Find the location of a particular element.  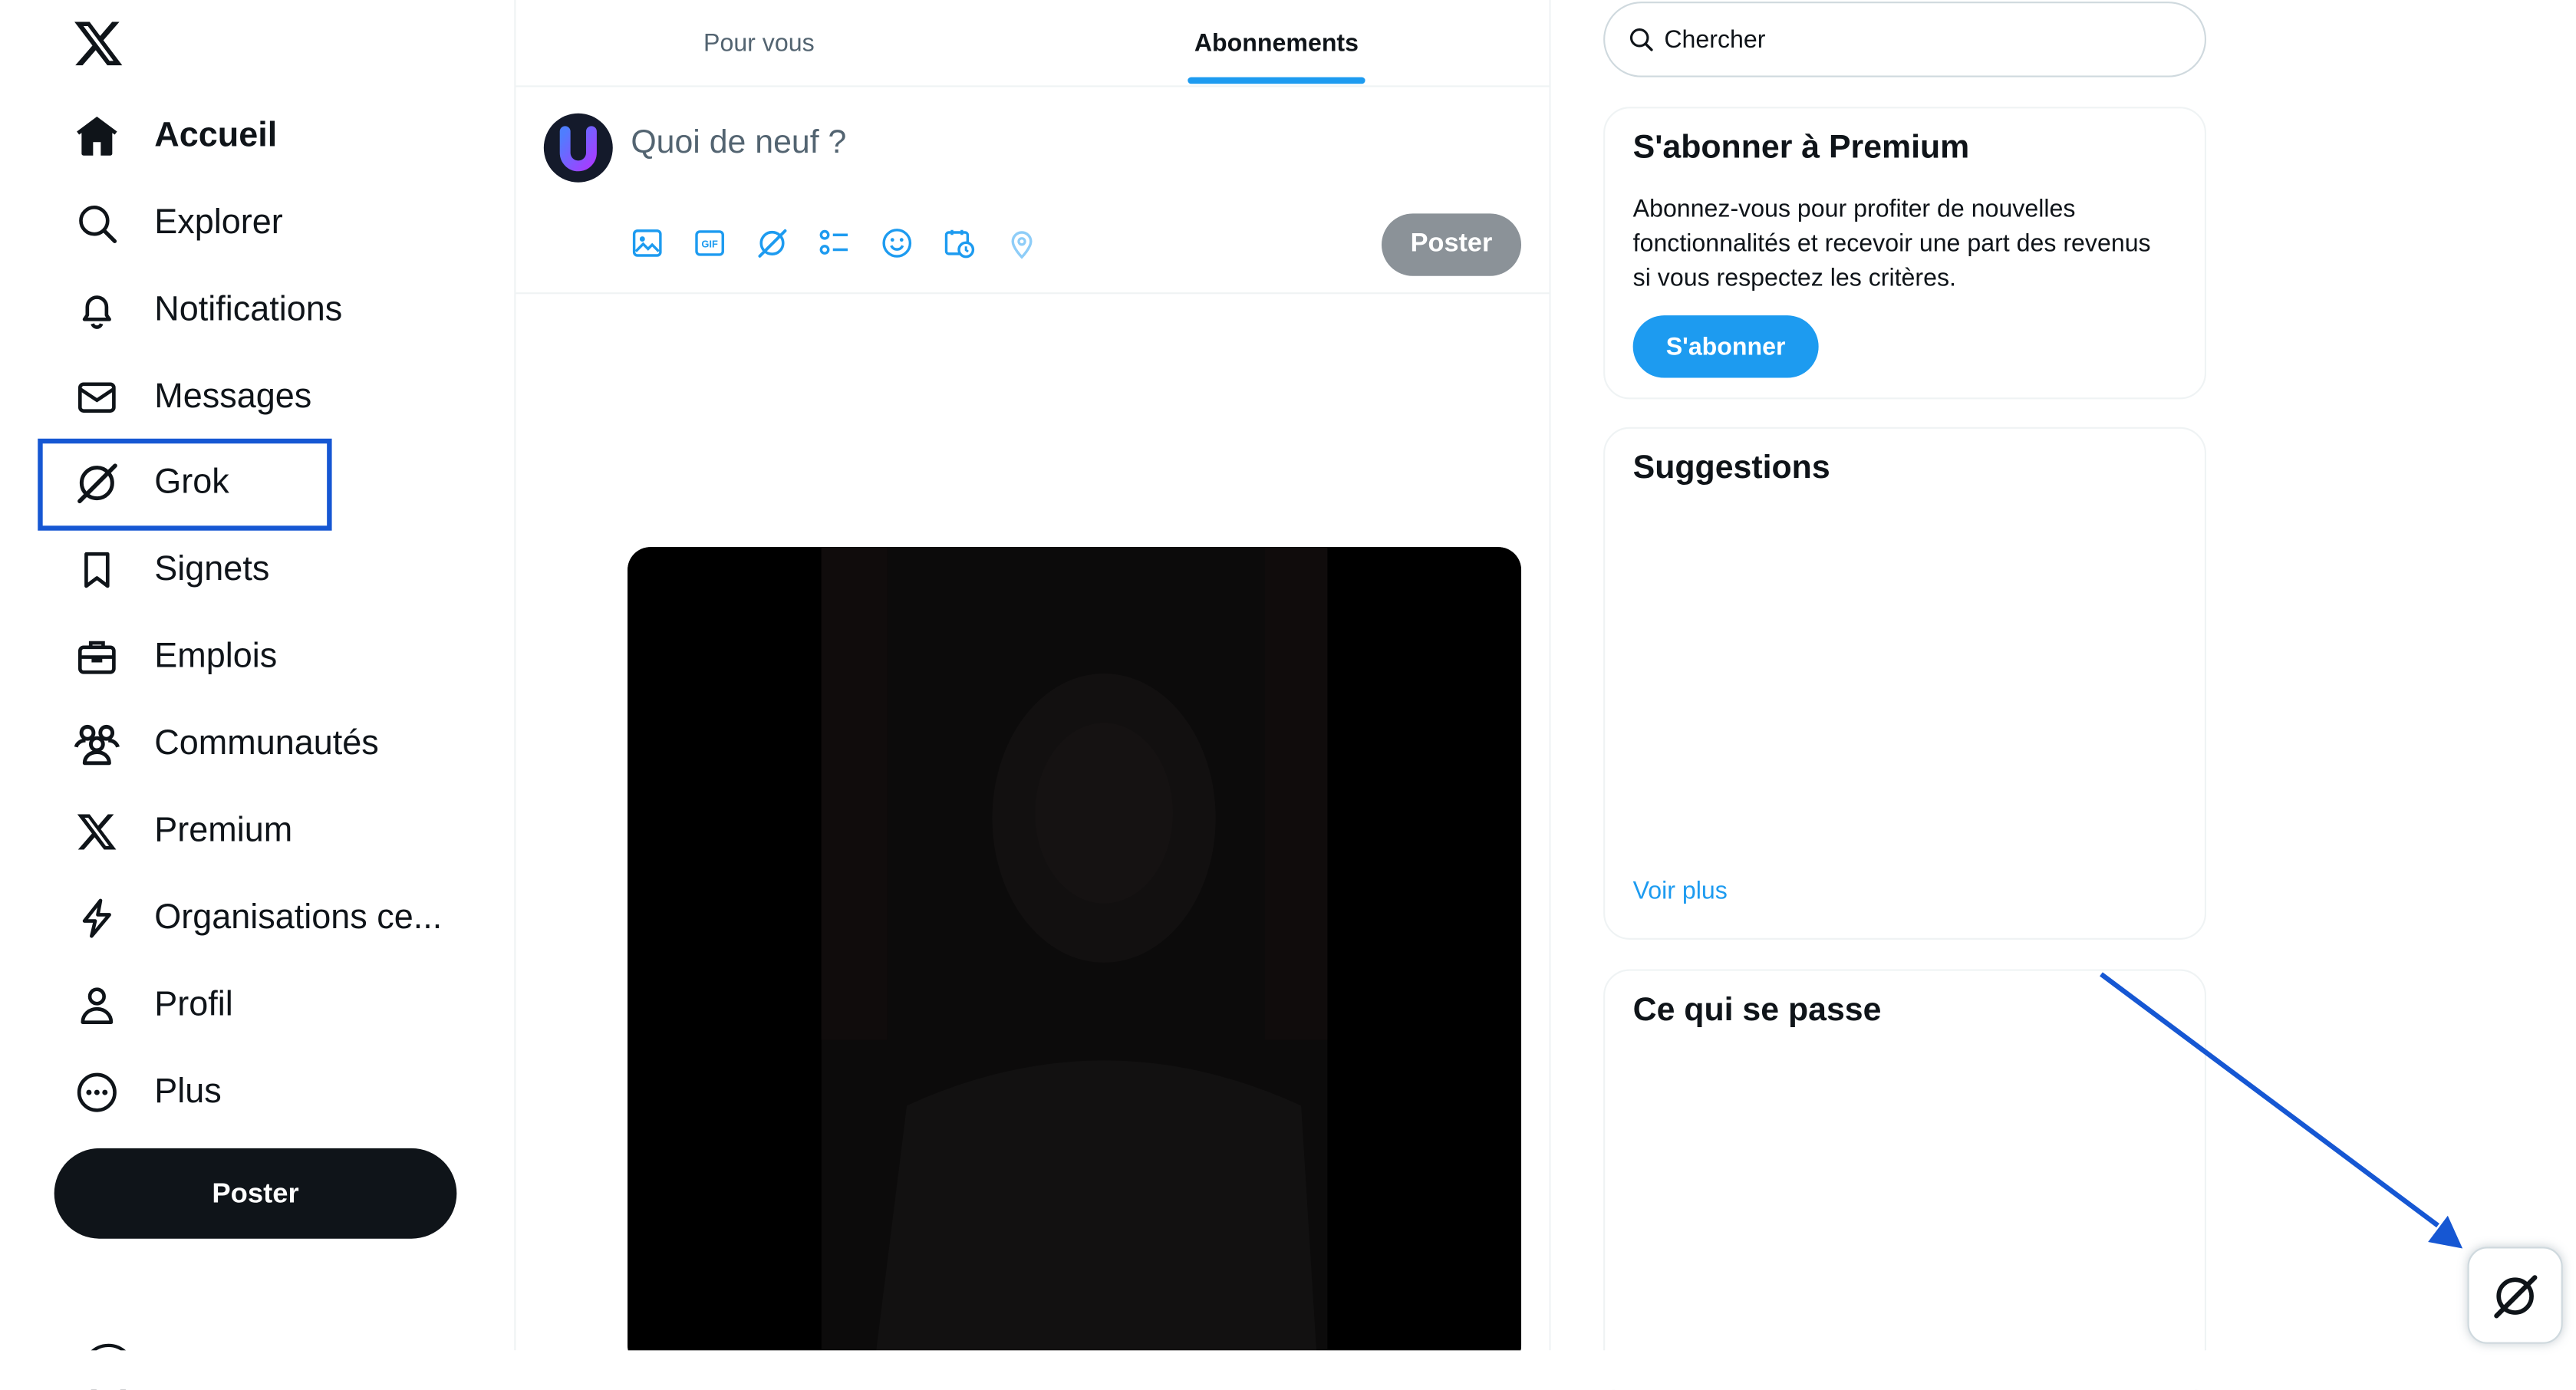

grok-floating-button is located at coordinates (2515, 1295).